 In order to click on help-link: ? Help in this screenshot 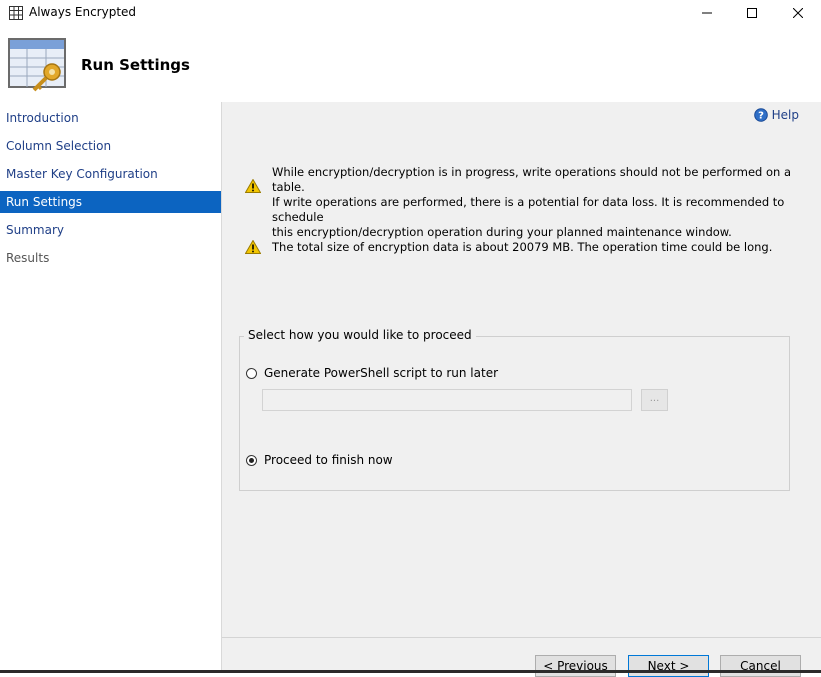, I will do `click(776, 115)`.